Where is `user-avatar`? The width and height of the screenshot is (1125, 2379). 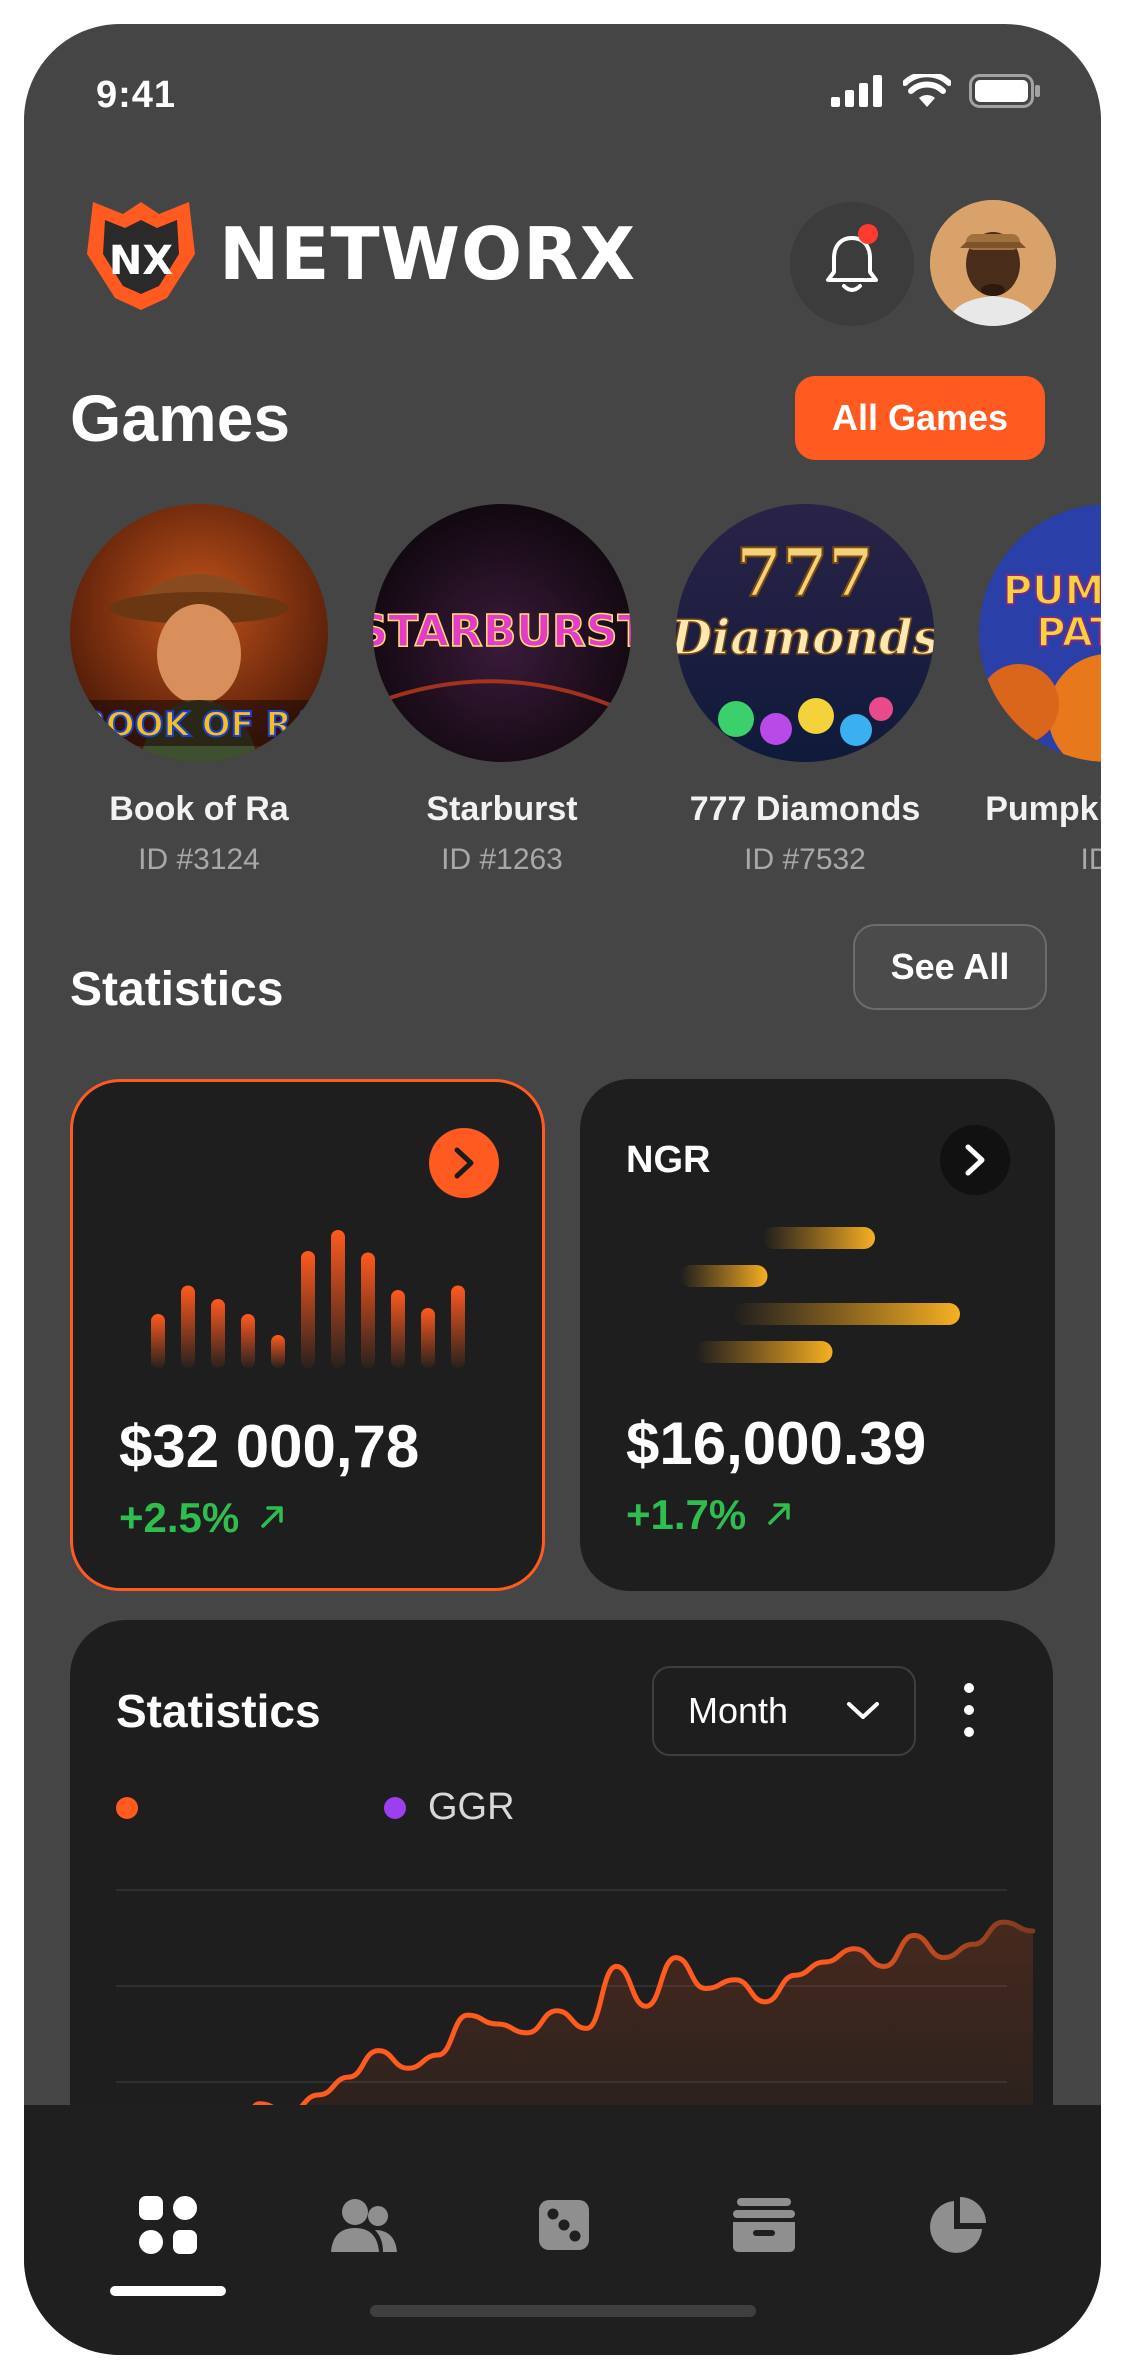
user-avatar is located at coordinates (993, 263).